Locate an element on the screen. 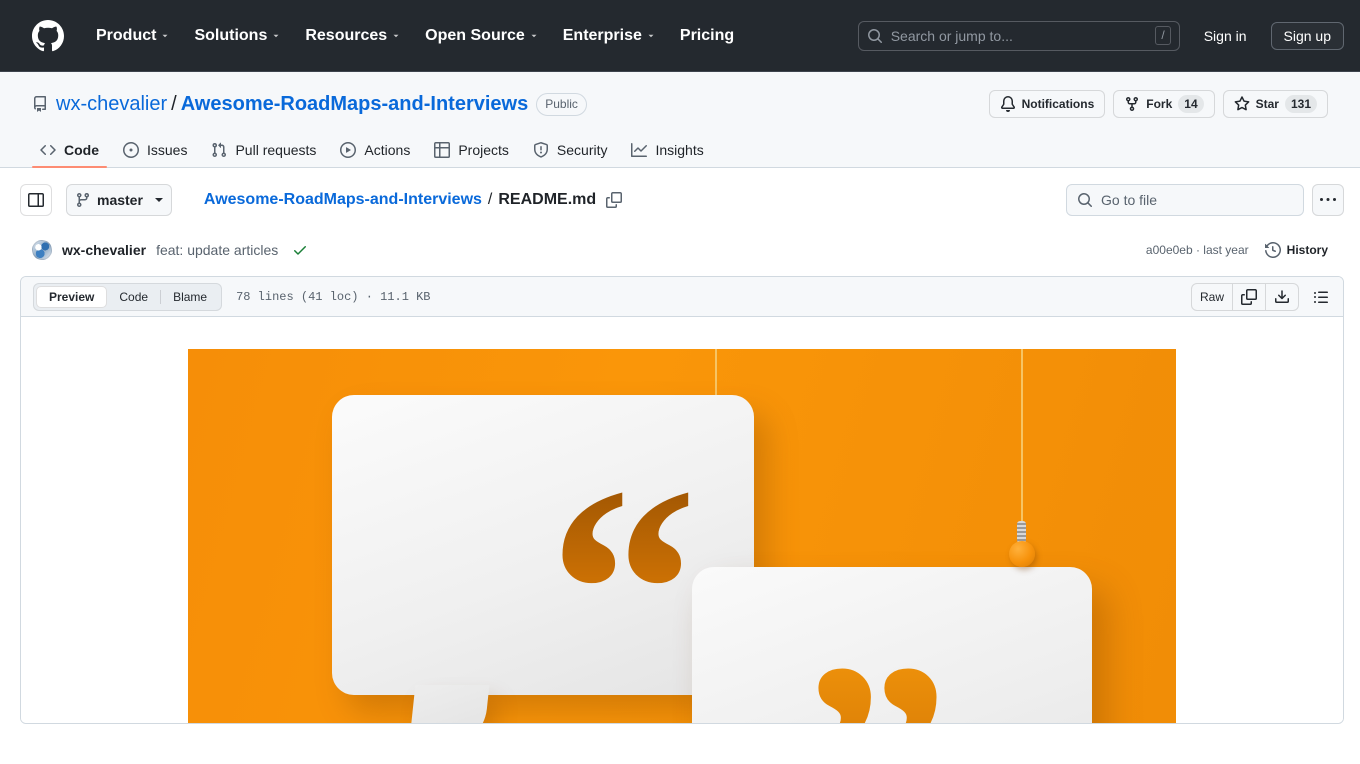 The image size is (1360, 764). commit-message-link: feat: update articles is located at coordinates (217, 250).